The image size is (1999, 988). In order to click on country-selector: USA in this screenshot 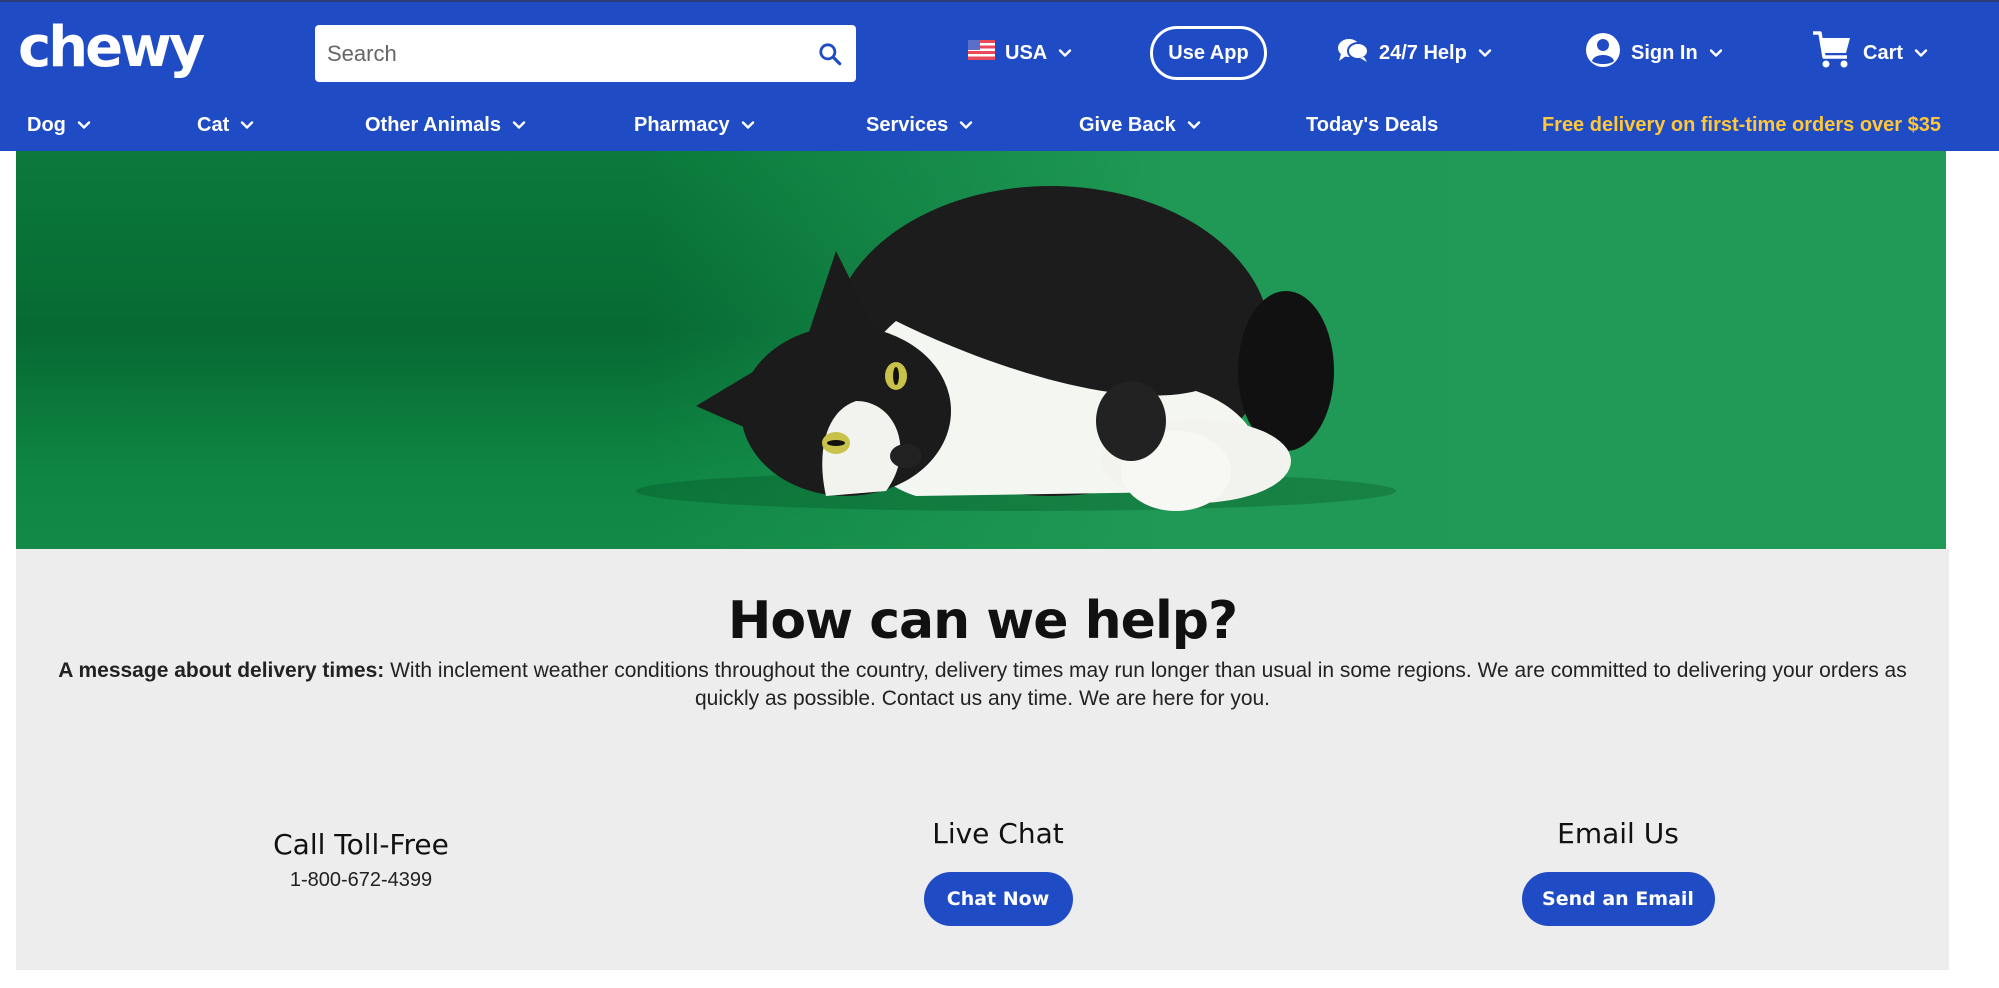, I will do `click(1020, 53)`.